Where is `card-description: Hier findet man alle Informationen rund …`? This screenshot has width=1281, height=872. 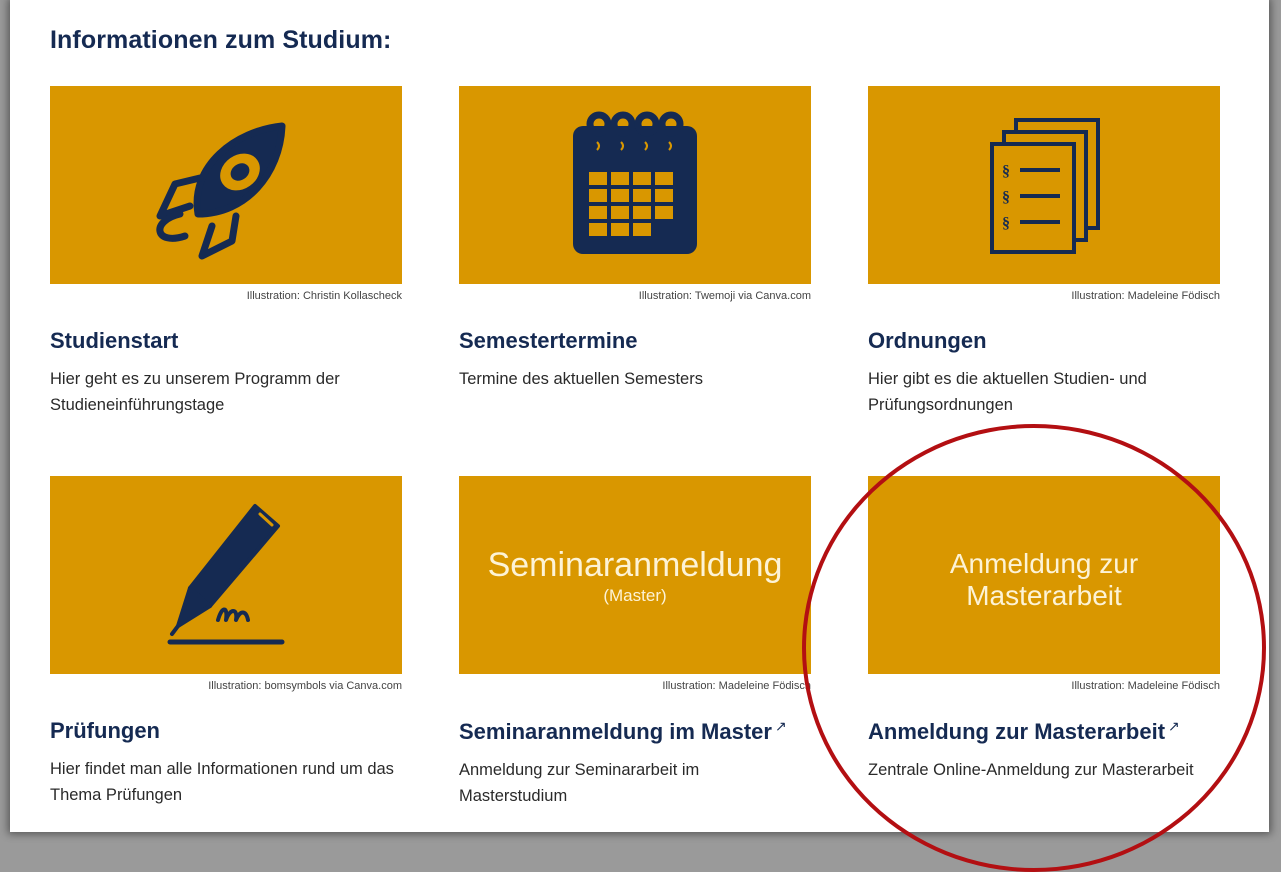
card-description: Hier findet man alle Informationen rund … is located at coordinates (222, 782).